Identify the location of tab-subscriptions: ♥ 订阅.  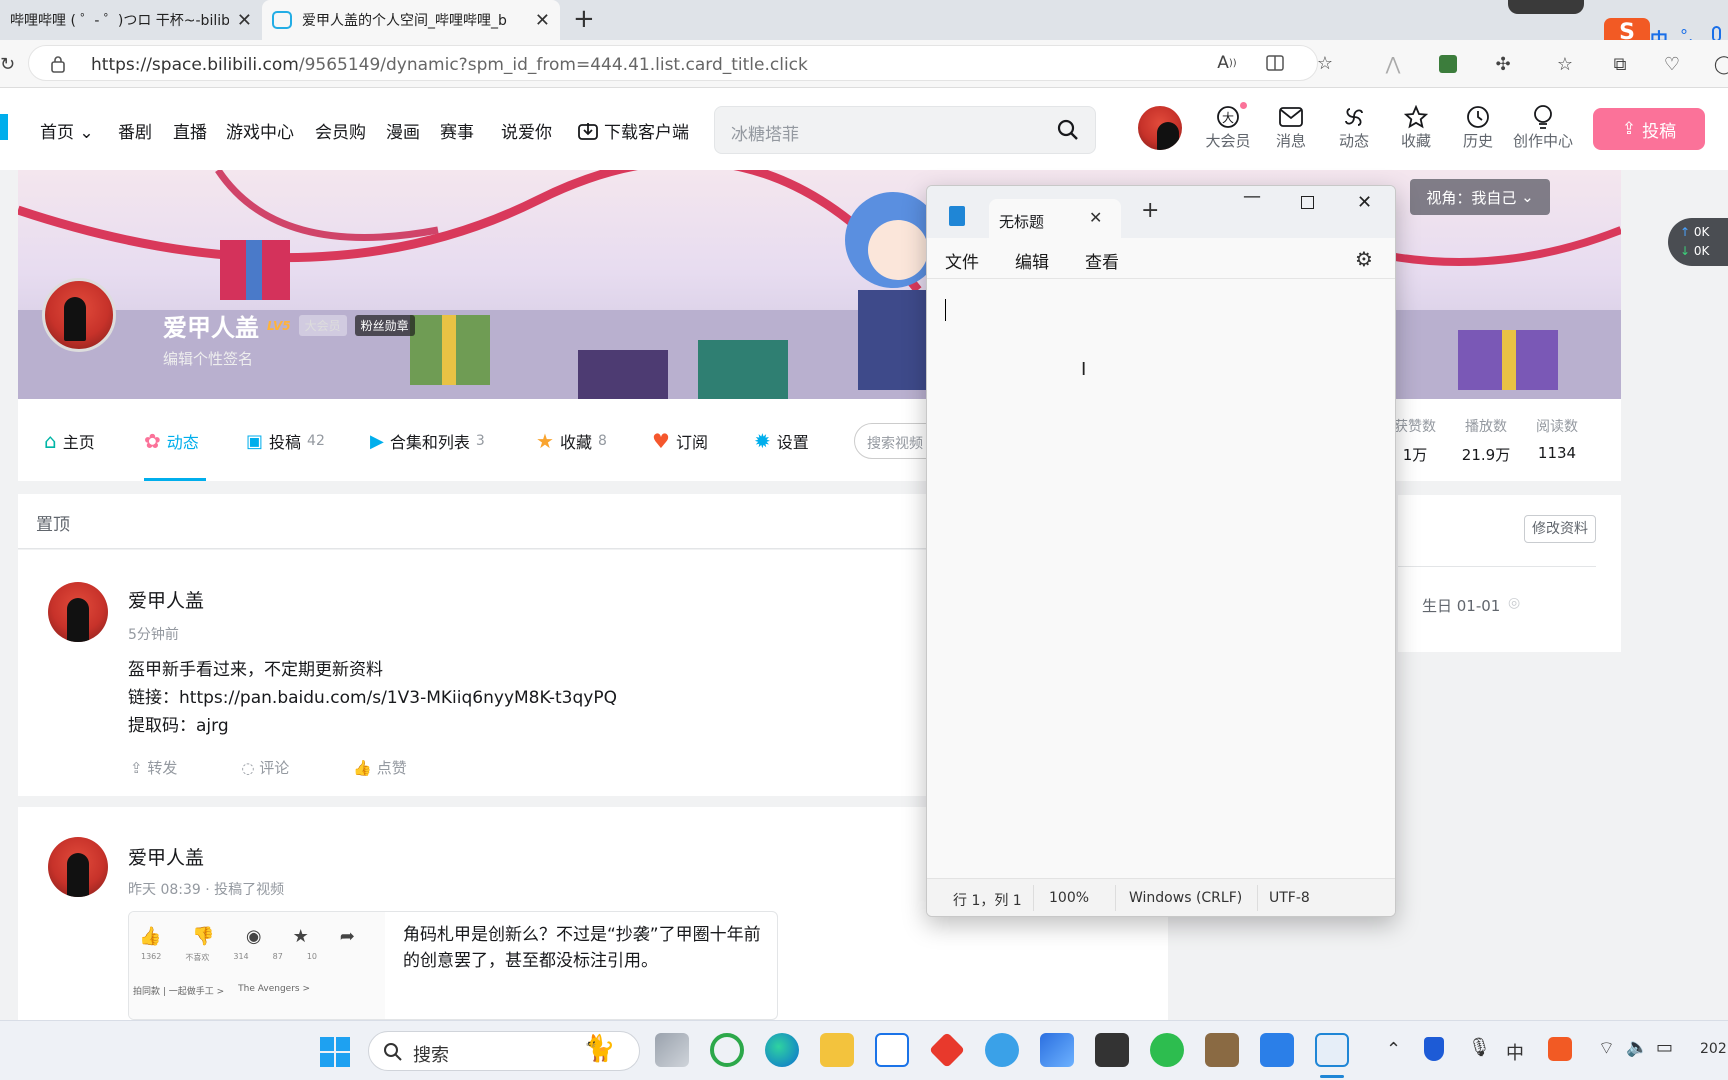
(680, 441).